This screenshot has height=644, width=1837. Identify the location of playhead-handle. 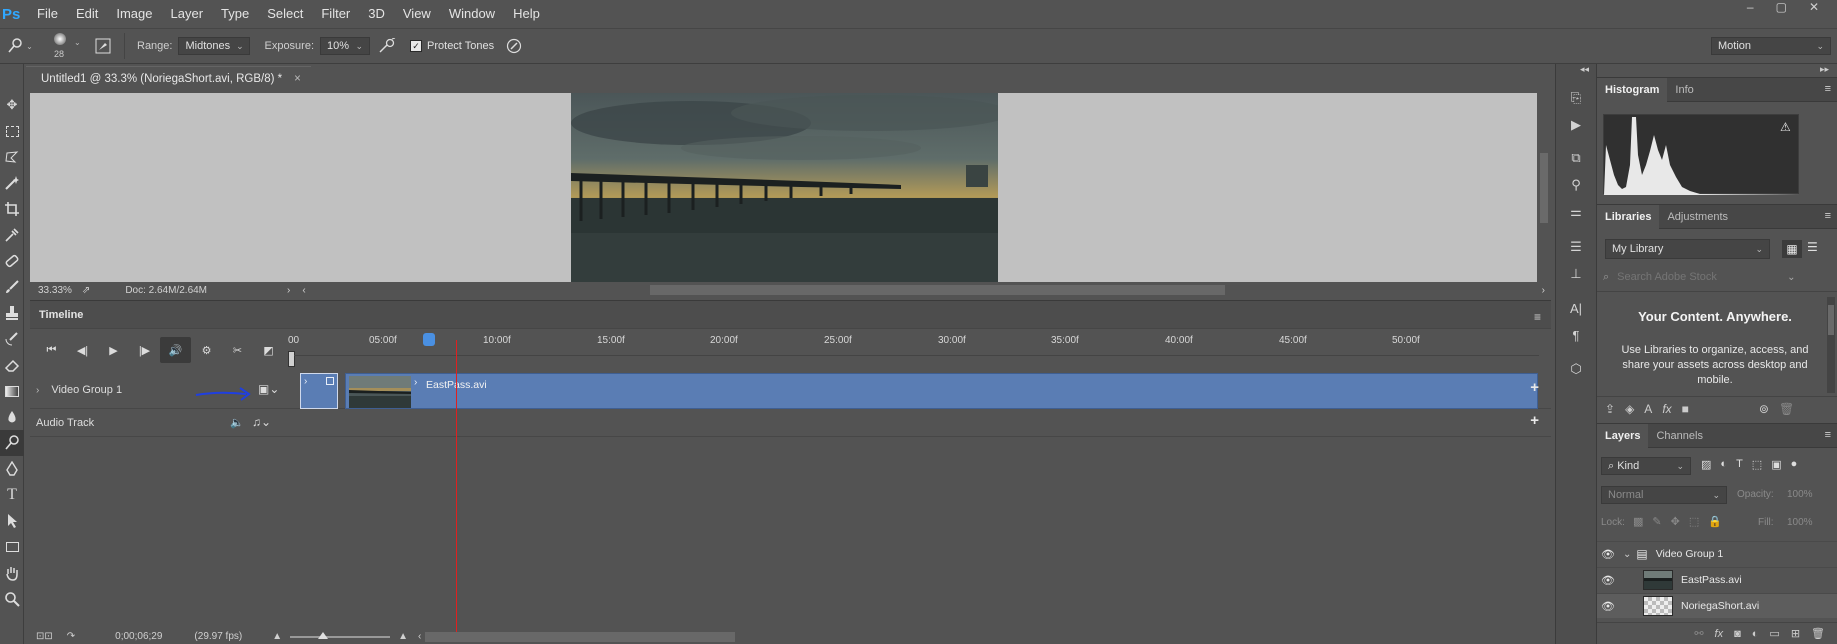
(429, 339).